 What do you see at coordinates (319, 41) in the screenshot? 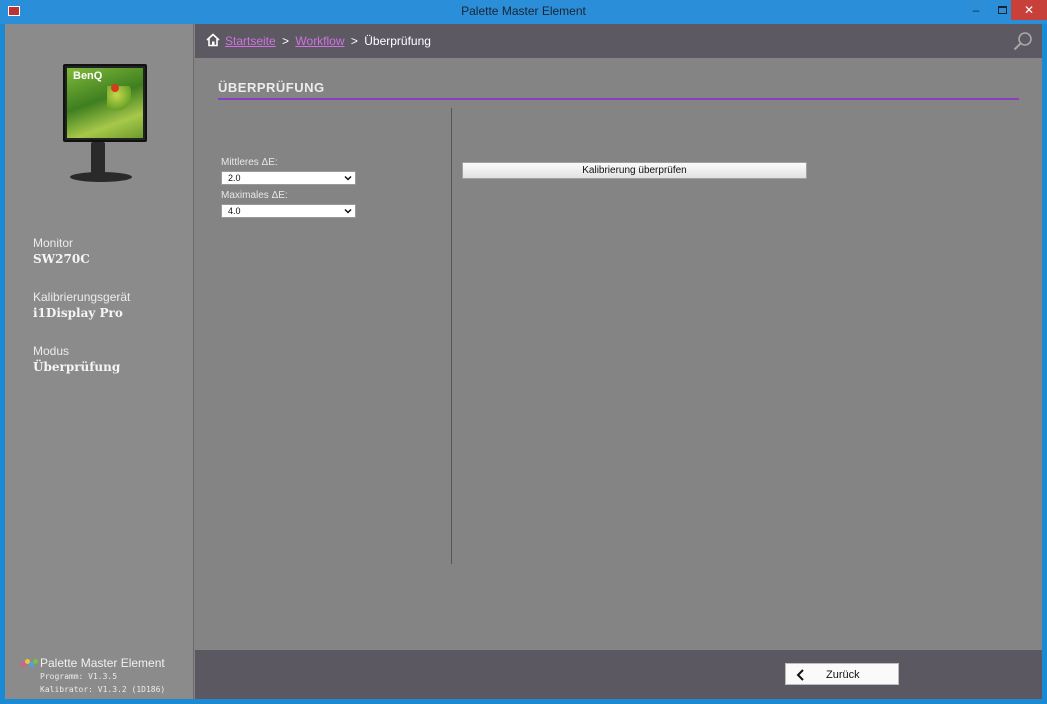
I see `breadcrumb-workflow-link: Workflow` at bounding box center [319, 41].